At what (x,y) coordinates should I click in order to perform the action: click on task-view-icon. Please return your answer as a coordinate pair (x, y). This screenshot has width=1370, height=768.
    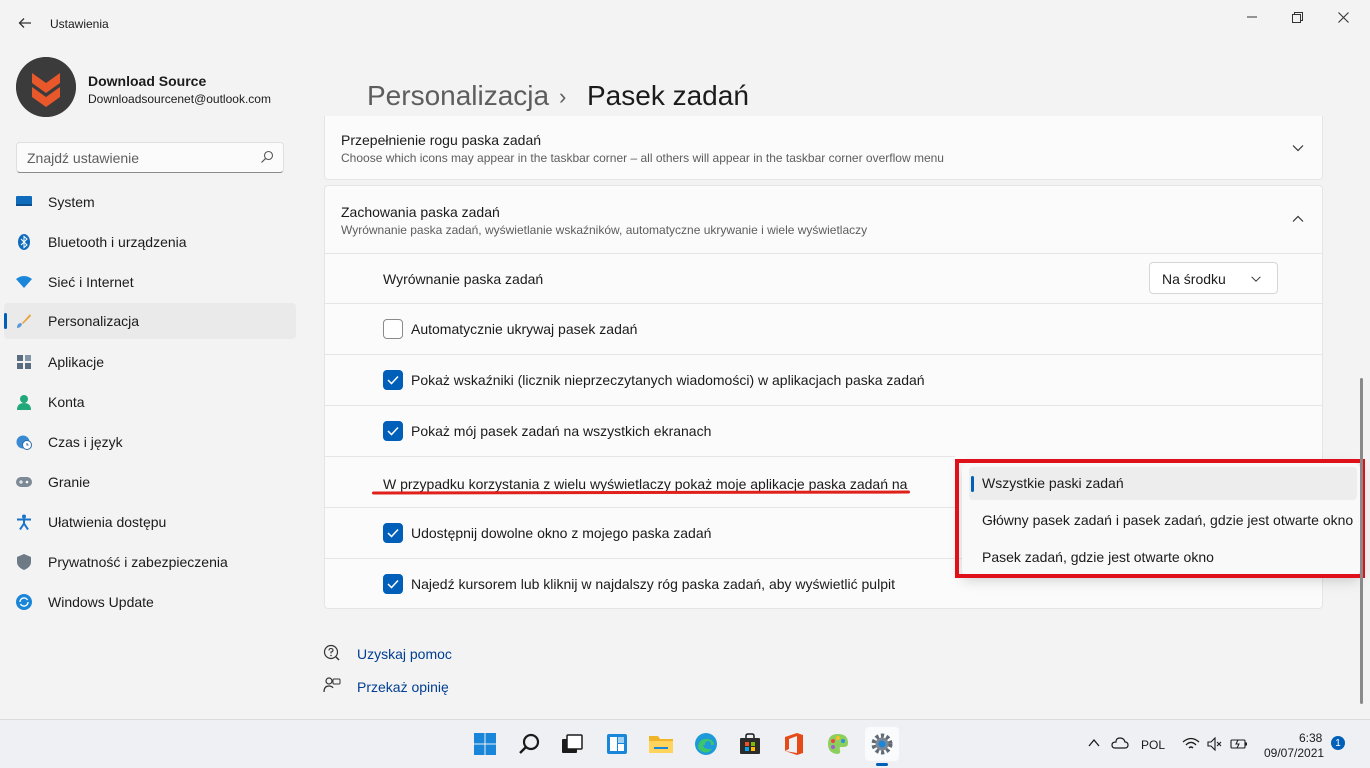
    Looking at the image, I should click on (572, 743).